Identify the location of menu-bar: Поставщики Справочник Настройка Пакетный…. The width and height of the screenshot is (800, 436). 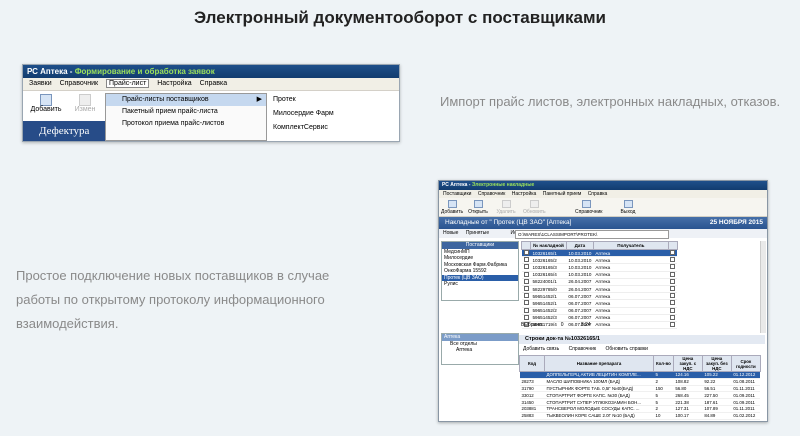
(603, 194).